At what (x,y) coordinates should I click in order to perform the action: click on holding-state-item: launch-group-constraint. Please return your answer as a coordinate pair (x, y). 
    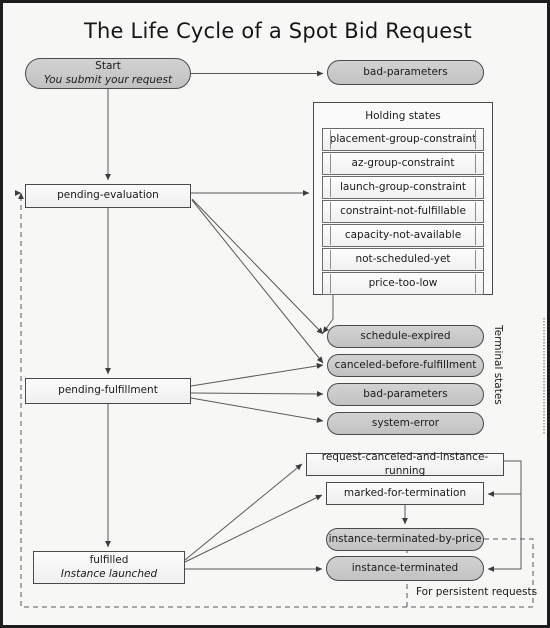
    Looking at the image, I should click on (403, 187).